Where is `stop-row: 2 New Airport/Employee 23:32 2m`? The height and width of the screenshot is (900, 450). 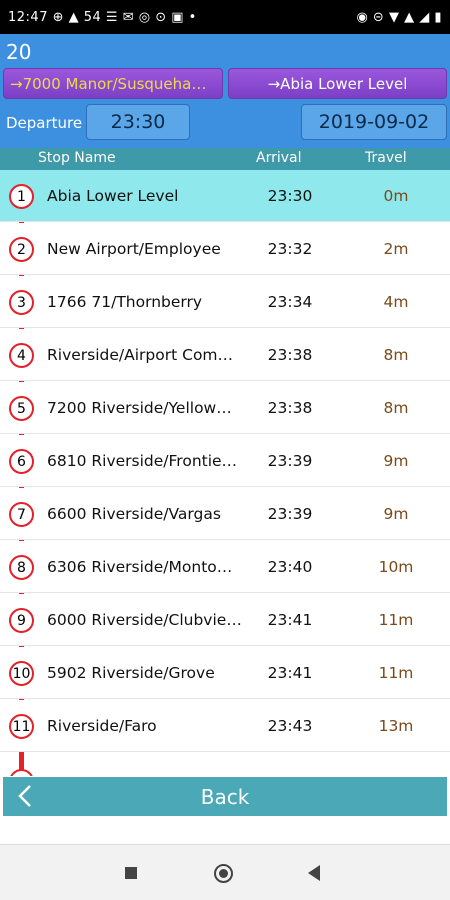
stop-row: 2 New Airport/Employee 23:32 2m is located at coordinates (225, 249).